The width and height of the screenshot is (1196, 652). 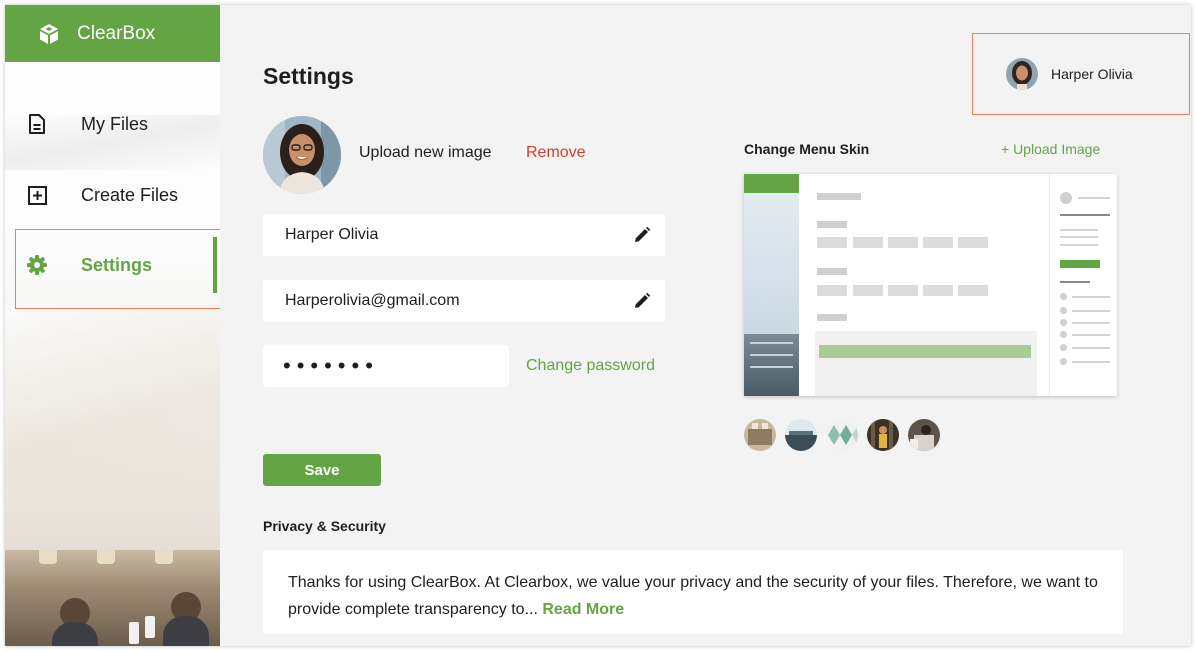 What do you see at coordinates (1050, 149) in the screenshot?
I see `upload-skin-image-link: + Upload Image` at bounding box center [1050, 149].